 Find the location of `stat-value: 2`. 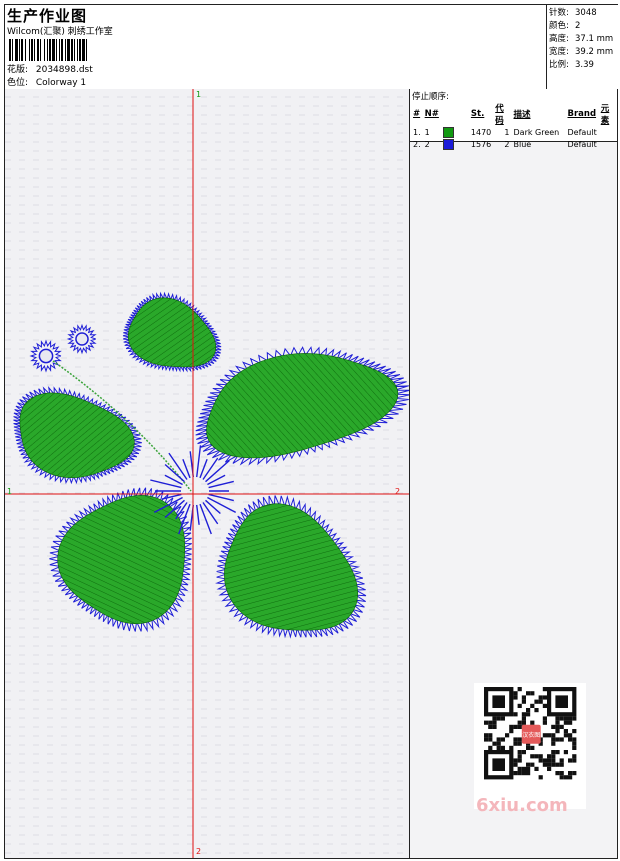

stat-value: 2 is located at coordinates (578, 26).